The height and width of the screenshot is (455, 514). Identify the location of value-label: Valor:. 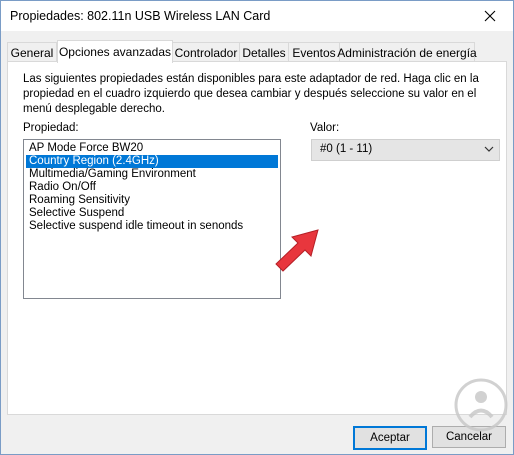
(325, 128).